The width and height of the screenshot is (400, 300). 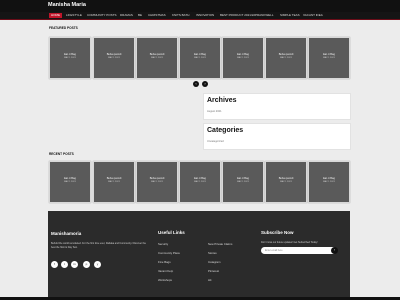 What do you see at coordinates (214, 111) in the screenshot?
I see `archives-link: August 2021` at bounding box center [214, 111].